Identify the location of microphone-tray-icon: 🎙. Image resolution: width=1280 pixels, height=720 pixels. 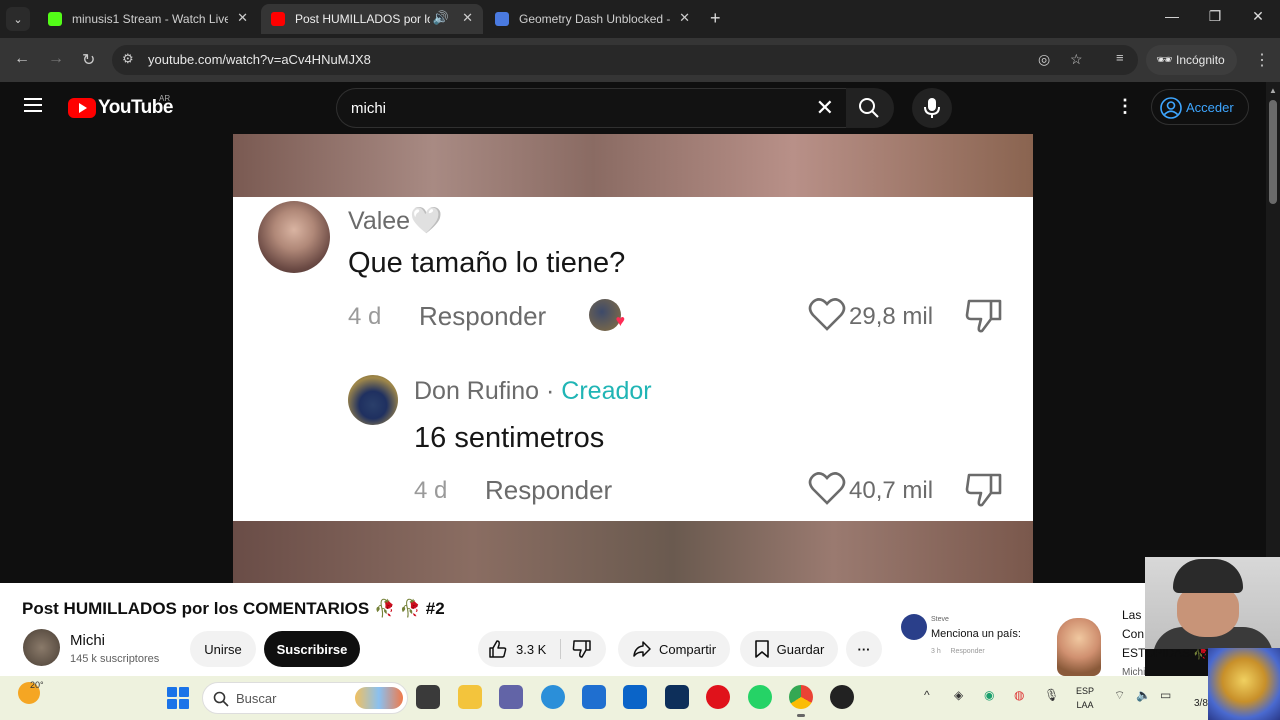
(1051, 695).